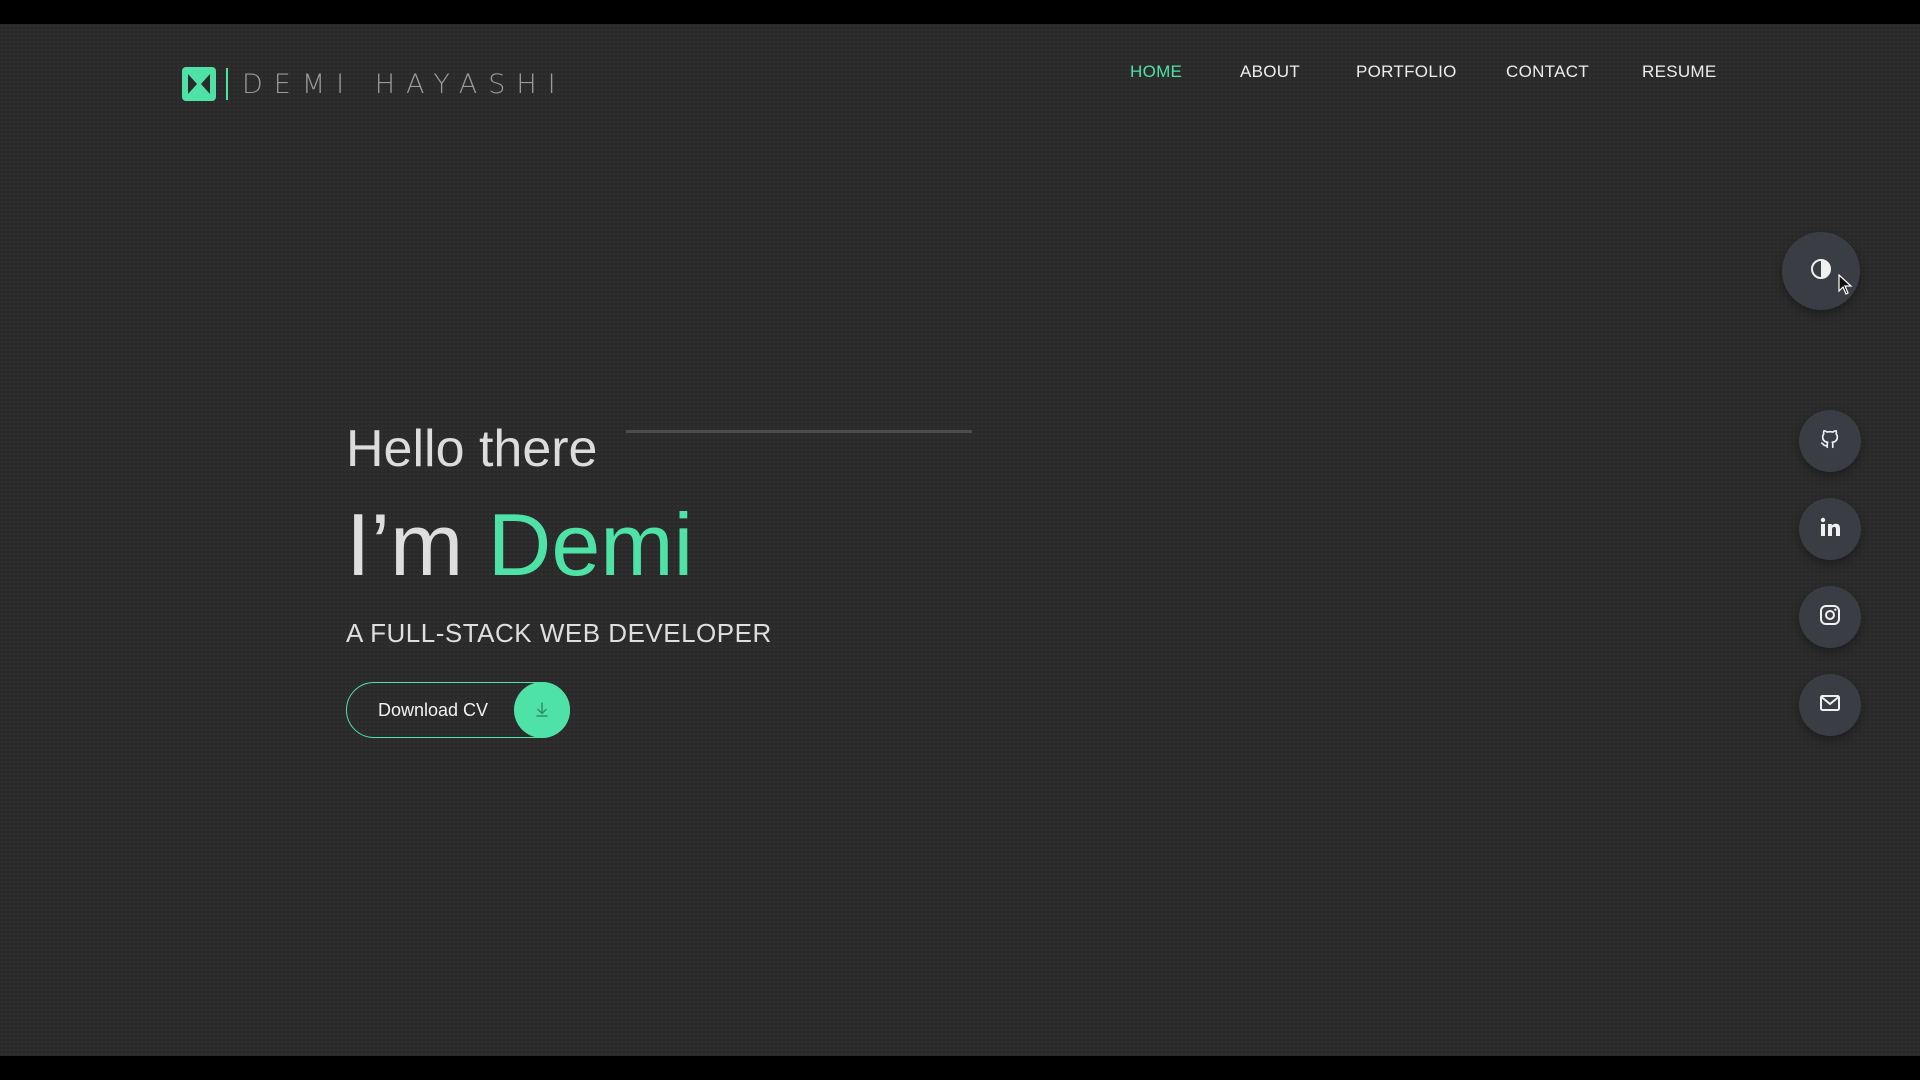  Describe the element at coordinates (1156, 72) in the screenshot. I see `nav-home: HOME` at that location.